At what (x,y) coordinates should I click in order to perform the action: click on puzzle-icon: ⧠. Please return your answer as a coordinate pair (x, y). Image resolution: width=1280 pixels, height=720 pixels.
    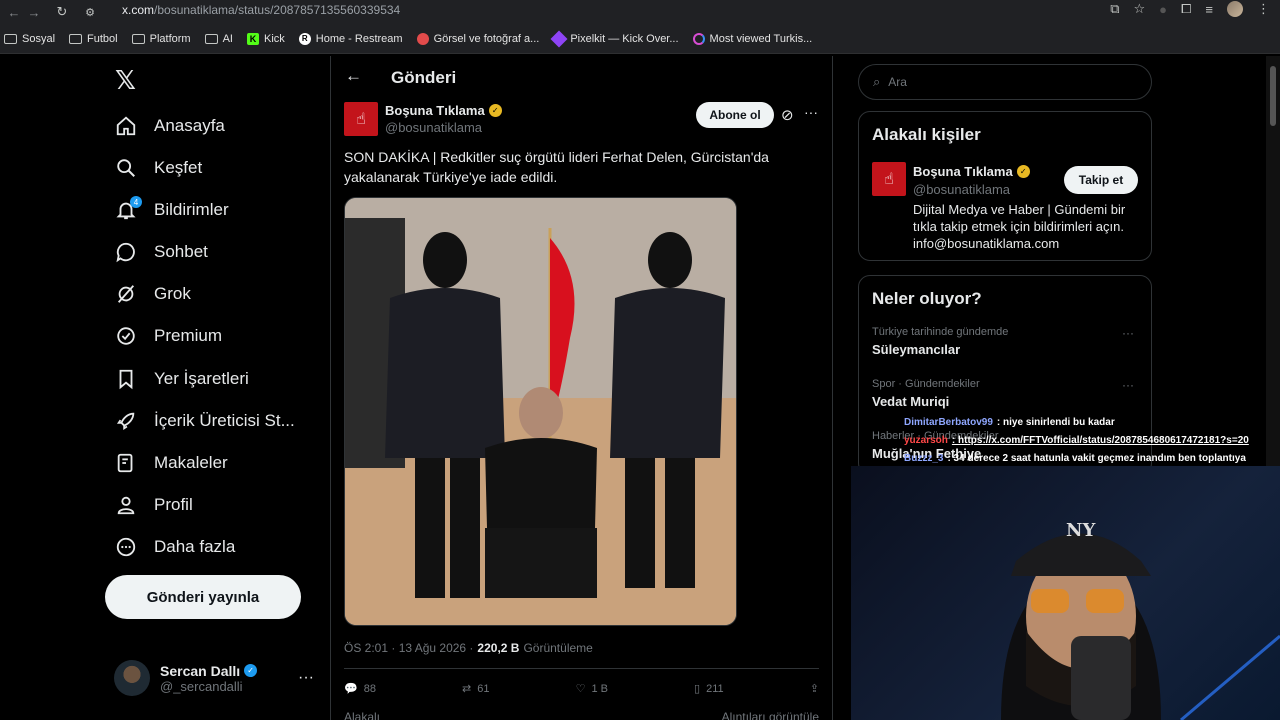
    Looking at the image, I should click on (1186, 9).